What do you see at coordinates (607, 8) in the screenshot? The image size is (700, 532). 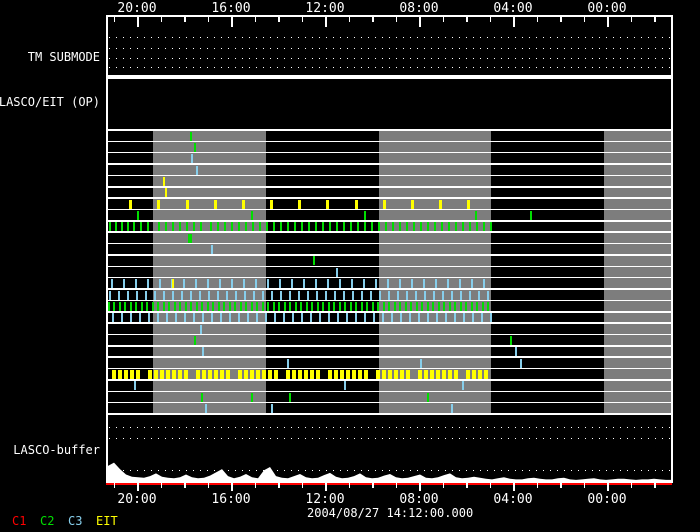 I see `time-label-top: 00:00` at bounding box center [607, 8].